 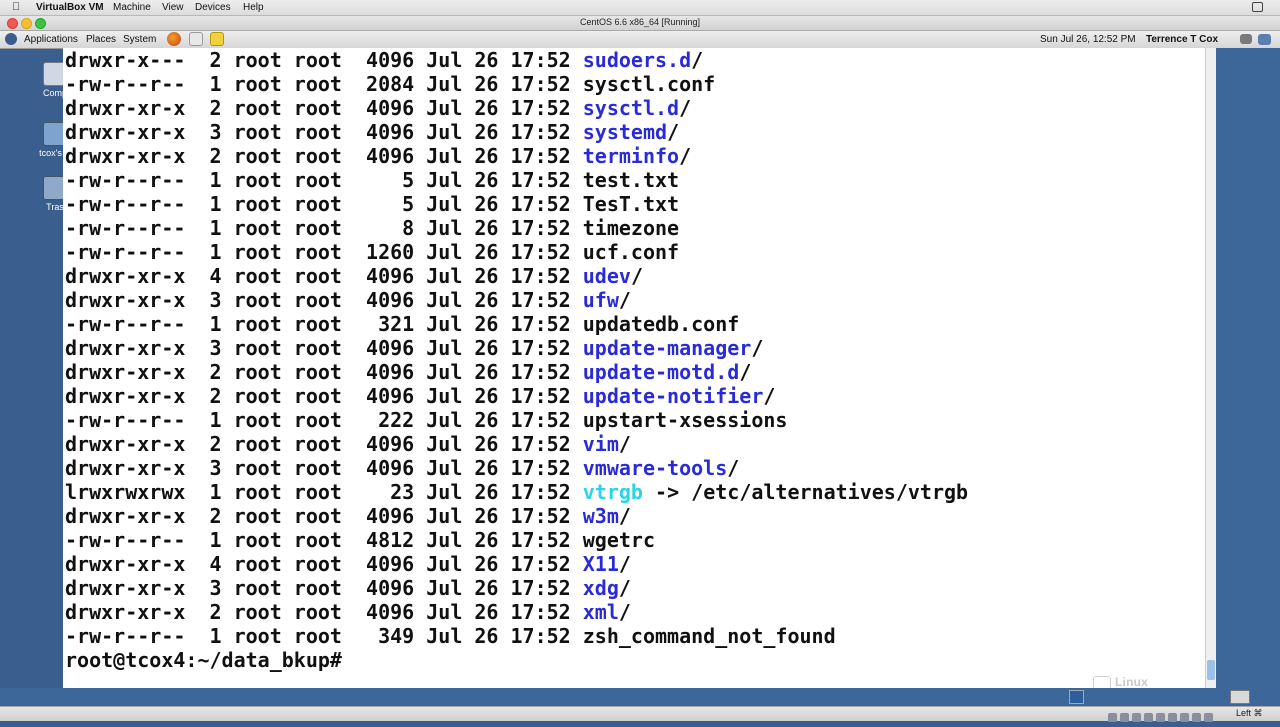 I want to click on file-name: update-notifier, so click(x=673, y=396).